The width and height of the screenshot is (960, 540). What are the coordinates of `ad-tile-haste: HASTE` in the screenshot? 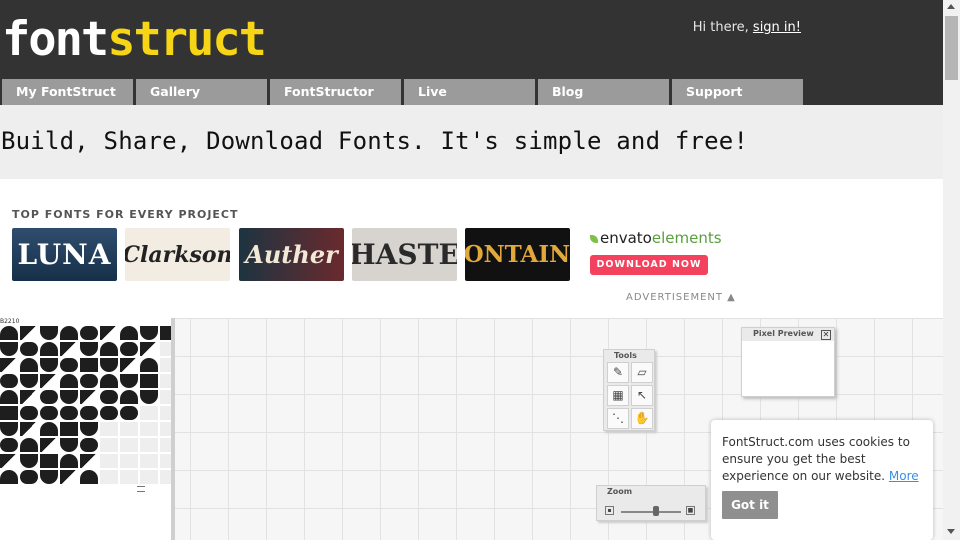 It's located at (404, 254).